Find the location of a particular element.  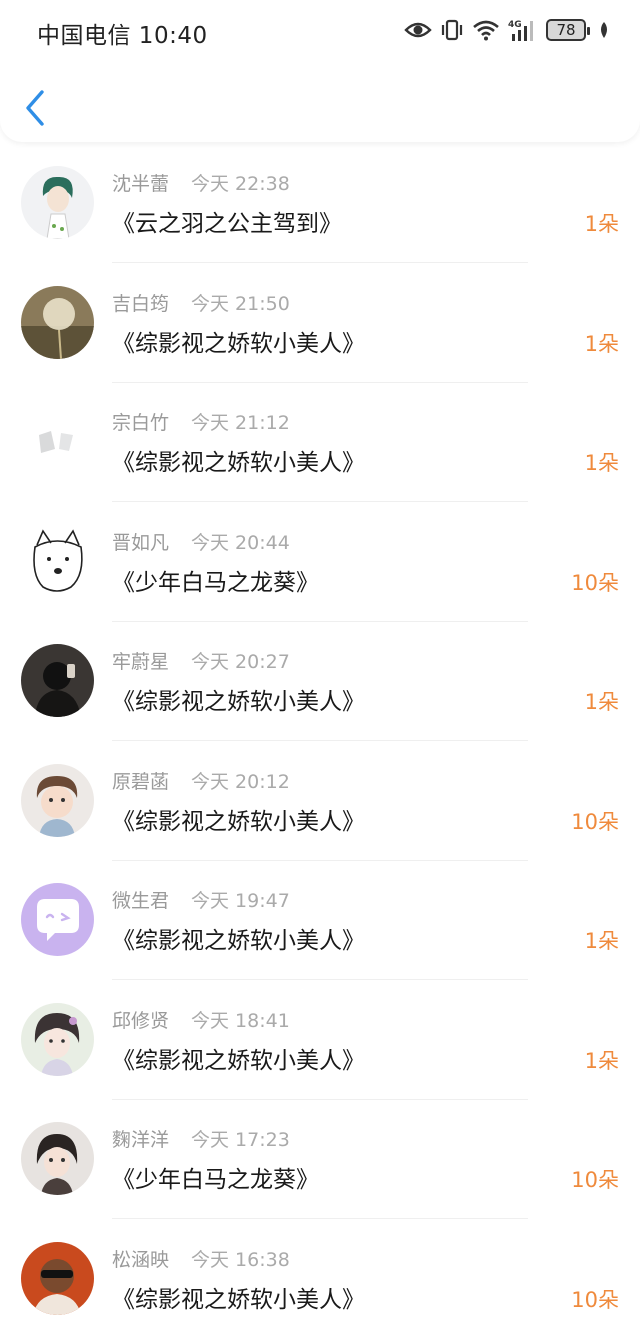

user-name: 原碧菡 is located at coordinates (141, 781).